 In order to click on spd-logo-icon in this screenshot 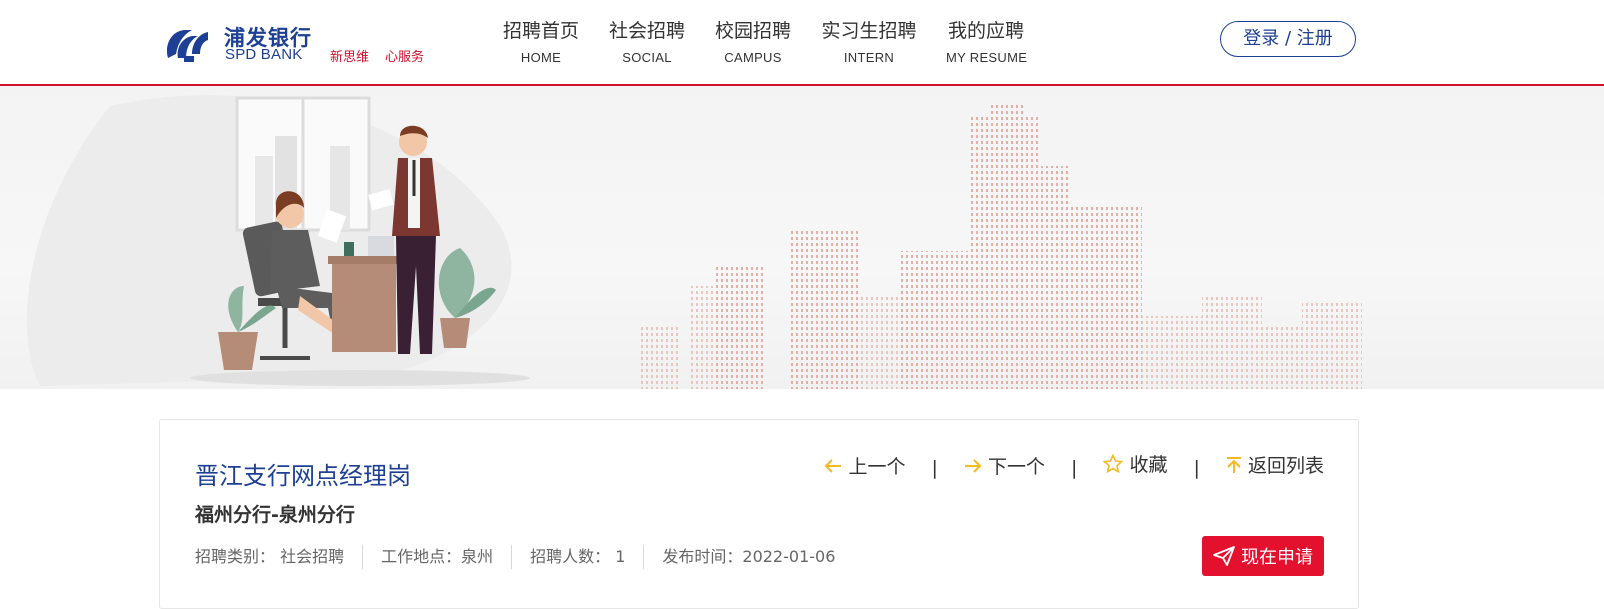, I will do `click(187, 46)`.